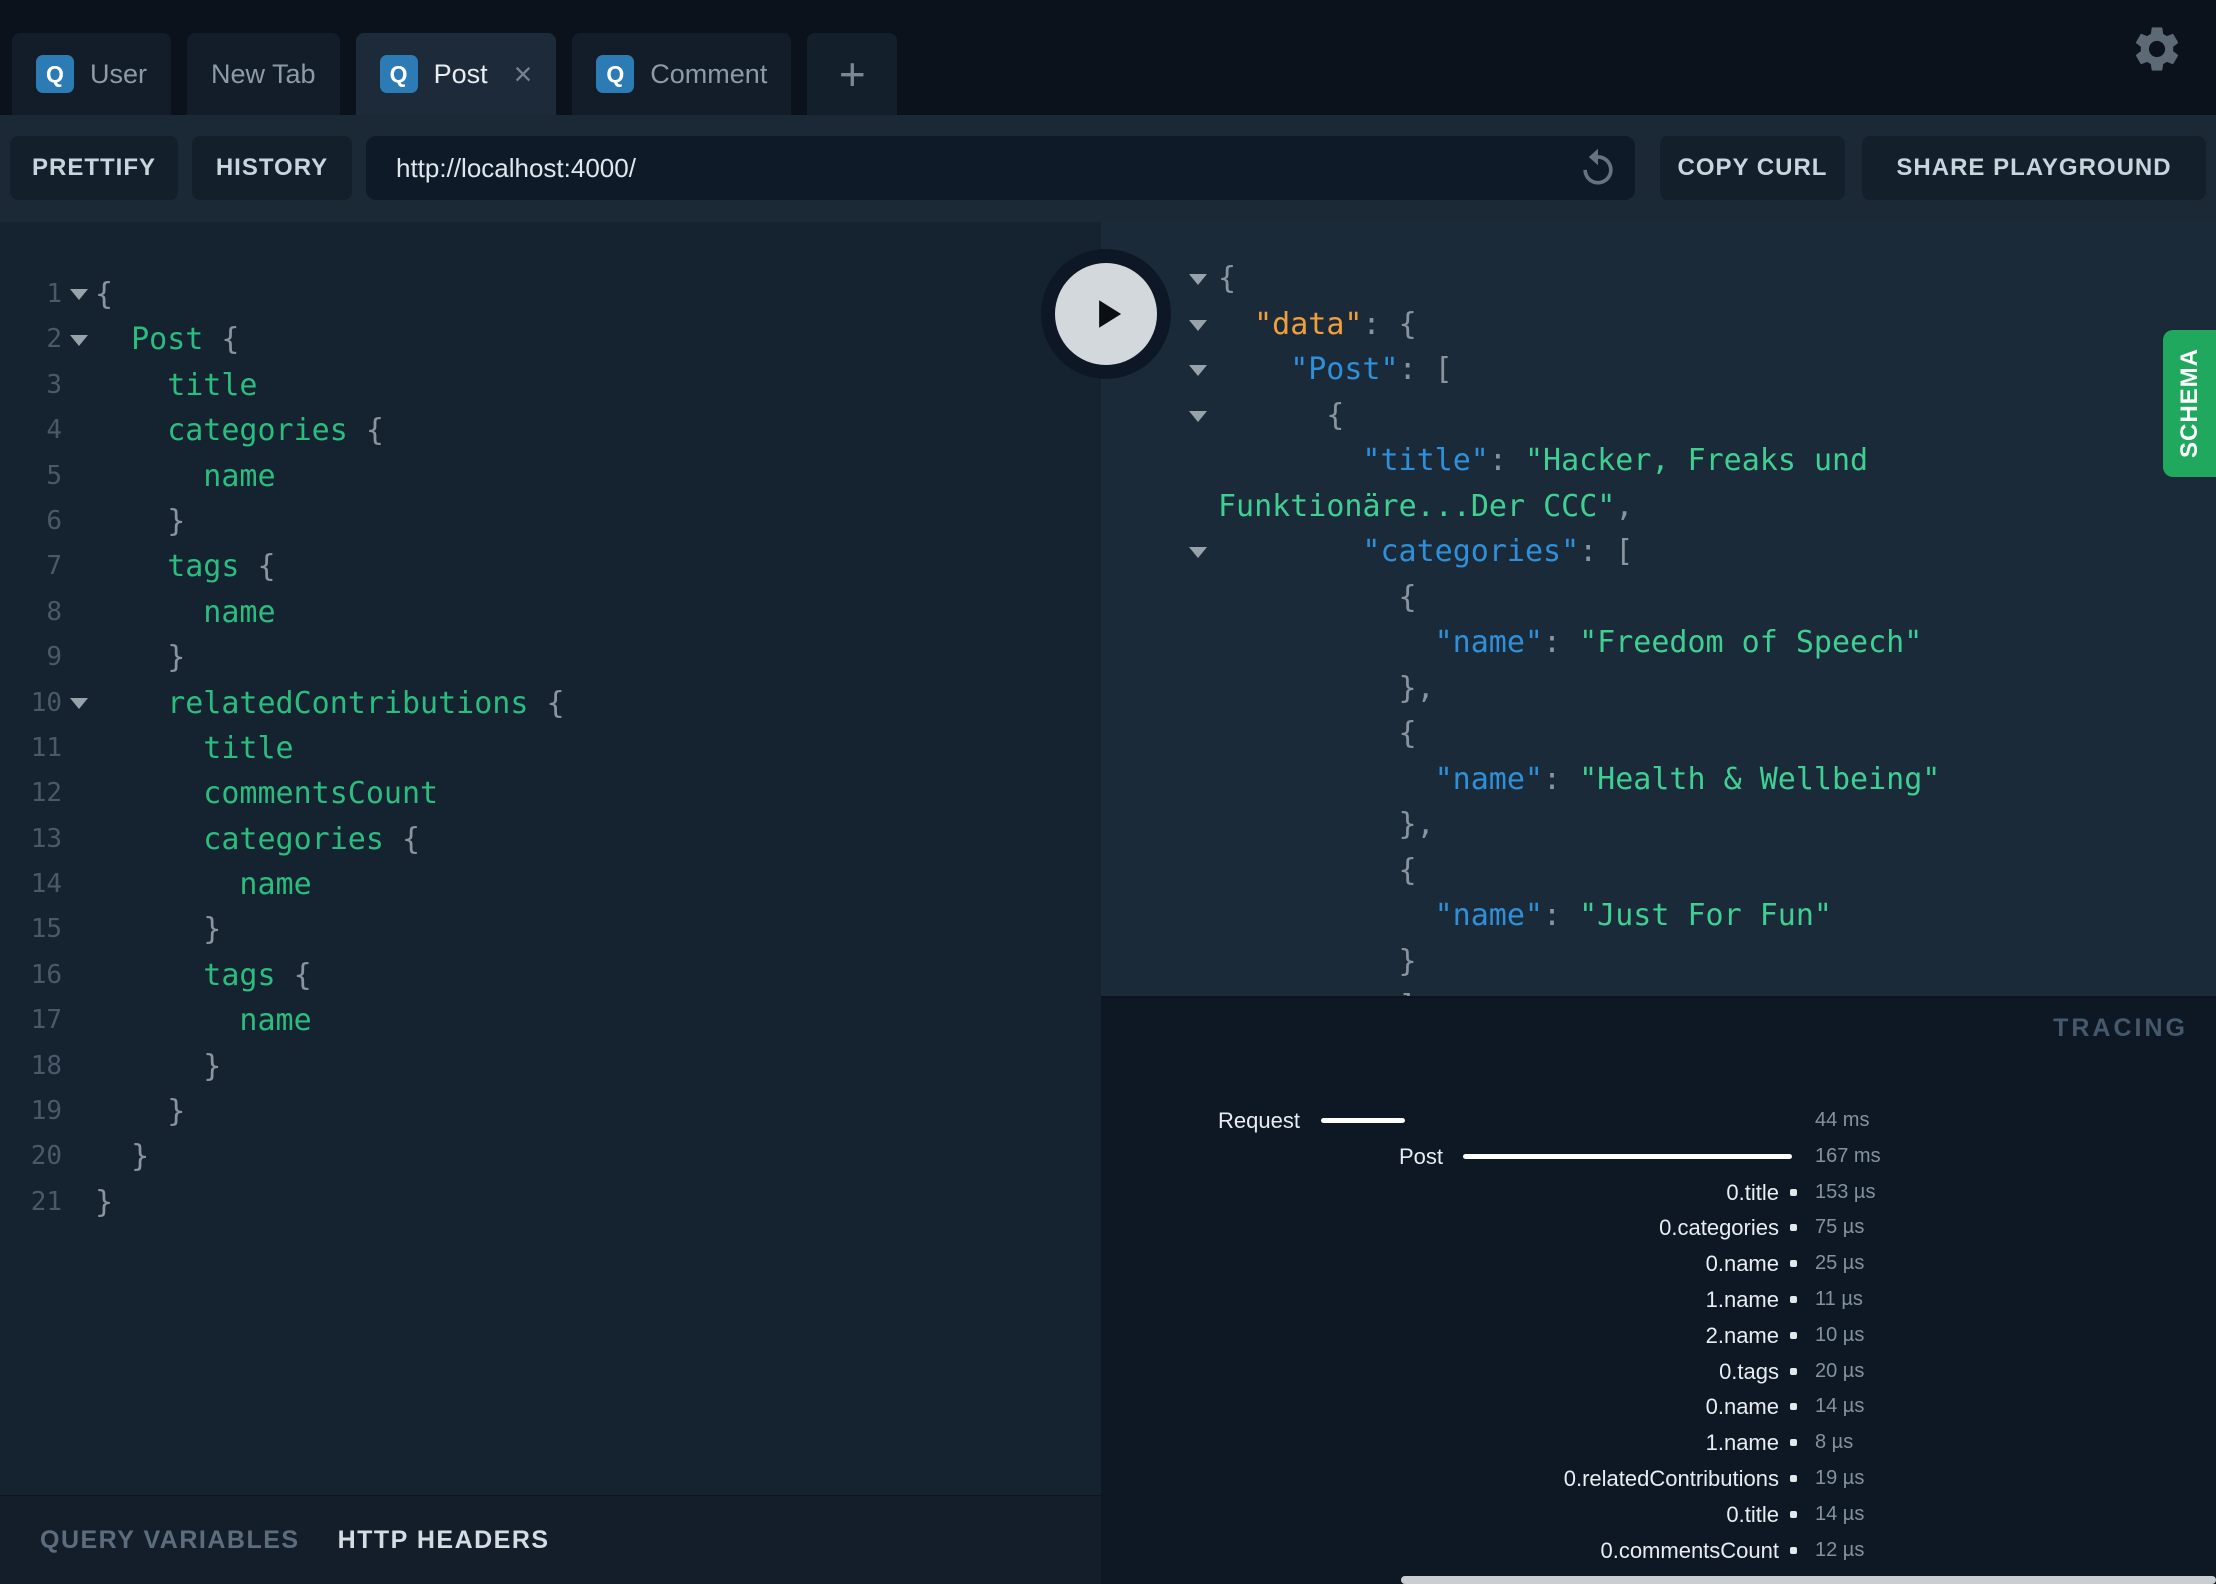  What do you see at coordinates (852, 74) in the screenshot?
I see `new-tab-button: +` at bounding box center [852, 74].